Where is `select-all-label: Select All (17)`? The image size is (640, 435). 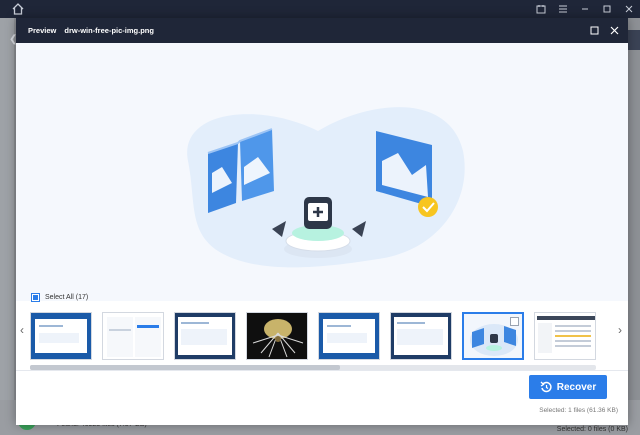 select-all-label: Select All (17) is located at coordinates (67, 297).